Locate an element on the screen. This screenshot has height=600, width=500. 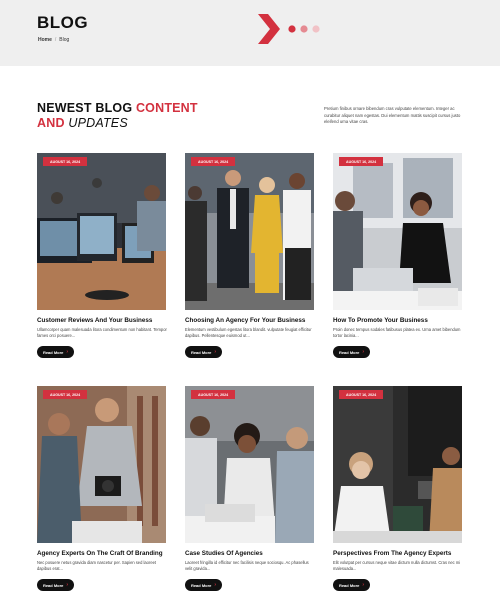
heading-accent-2: AND is located at coordinates (51, 123).